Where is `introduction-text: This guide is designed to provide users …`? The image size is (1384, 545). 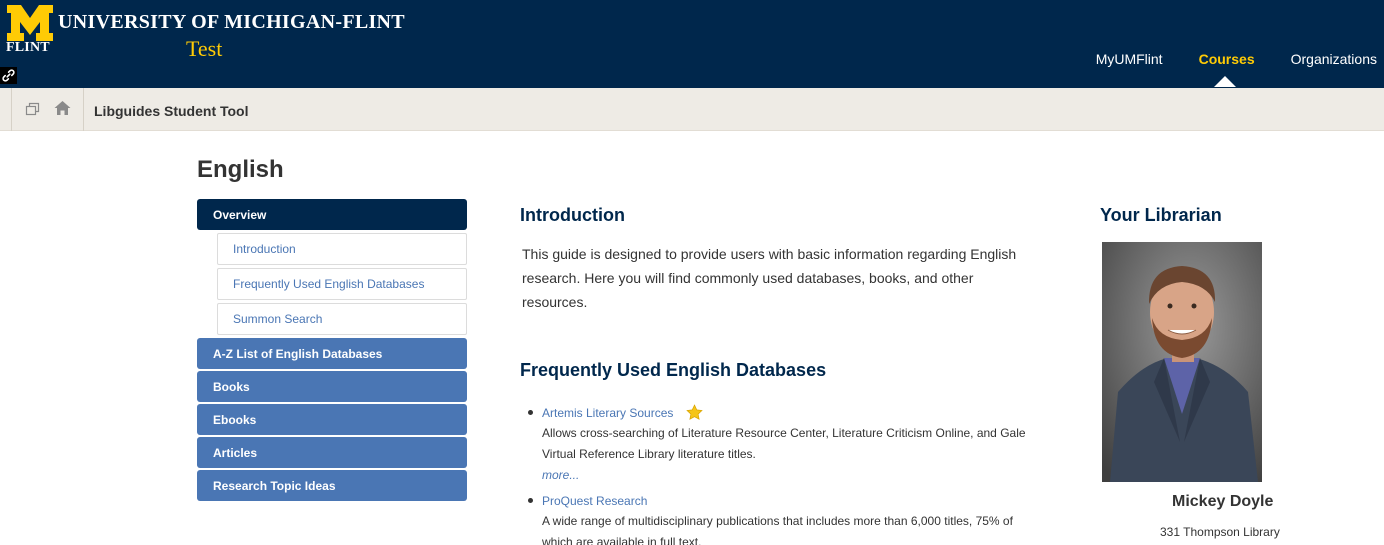
introduction-text: This guide is designed to provide users … is located at coordinates (769, 278).